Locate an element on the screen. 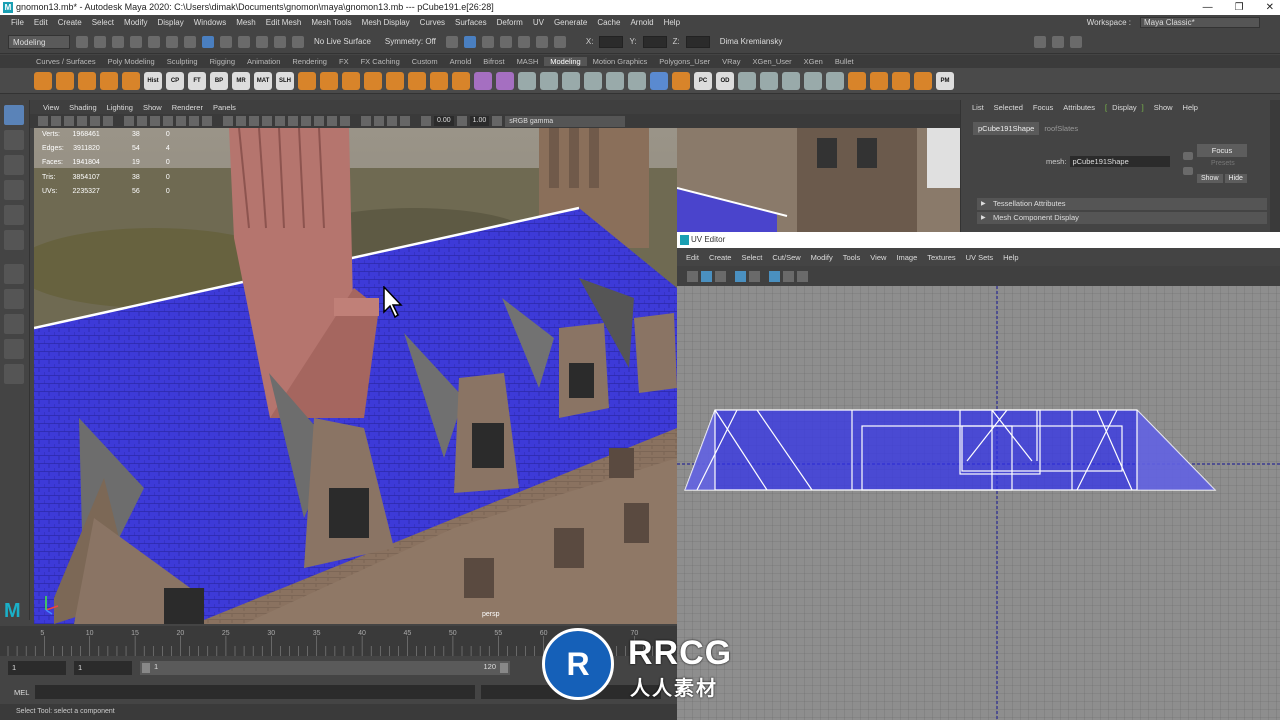 Image resolution: width=1280 pixels, height=720 pixels. exposure-icon is located at coordinates (426, 121).